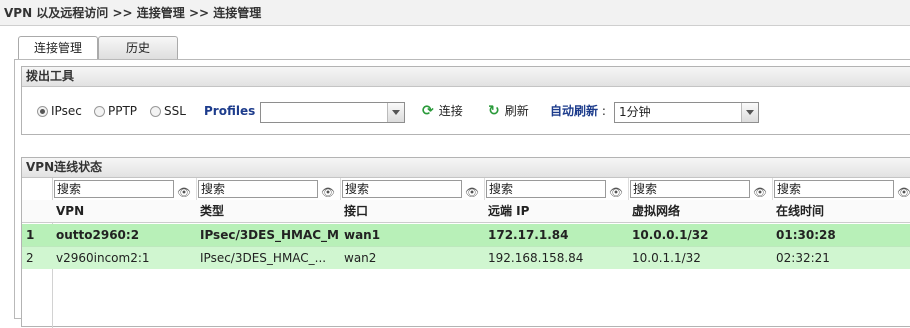 This screenshot has height=328, width=910. What do you see at coordinates (402, 189) in the screenshot?
I see `search-input-interface: 搜索` at bounding box center [402, 189].